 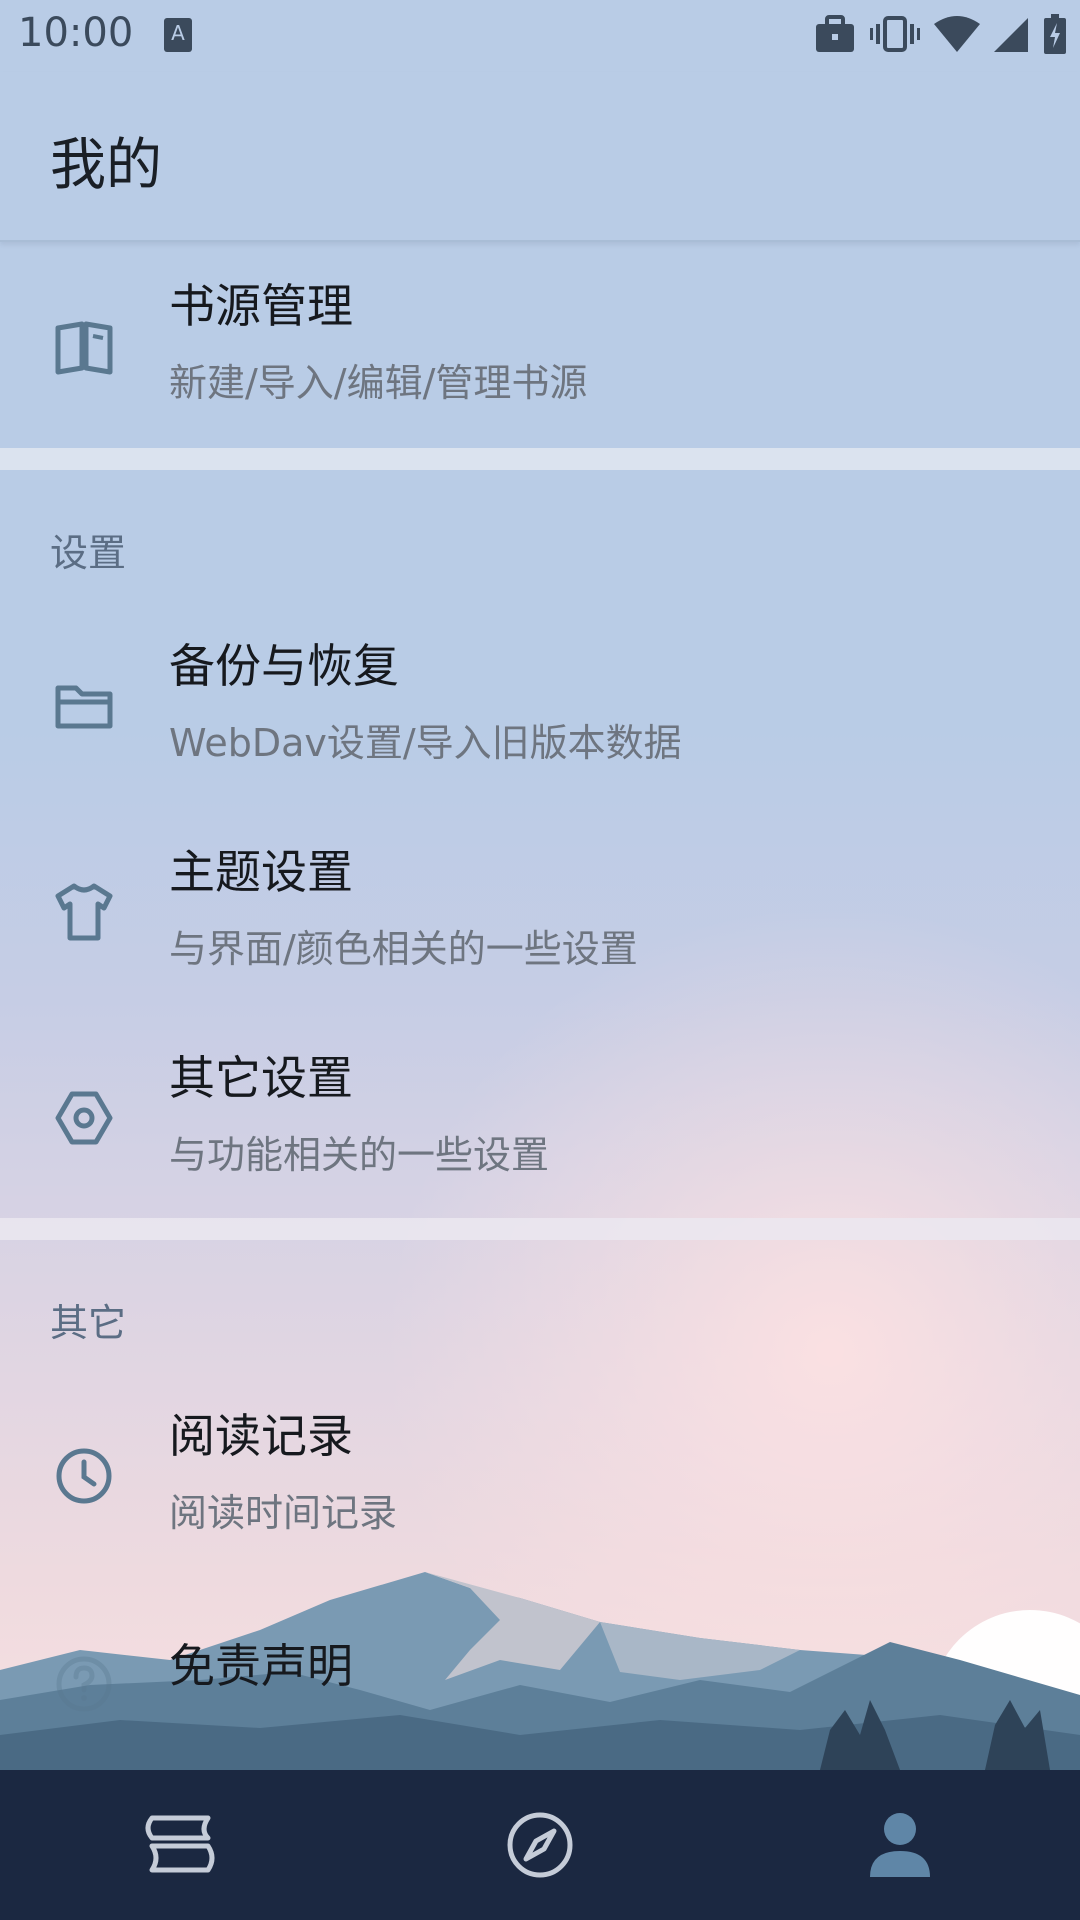 I want to click on disclaimer-item: 免责声明, so click(x=540, y=1704).